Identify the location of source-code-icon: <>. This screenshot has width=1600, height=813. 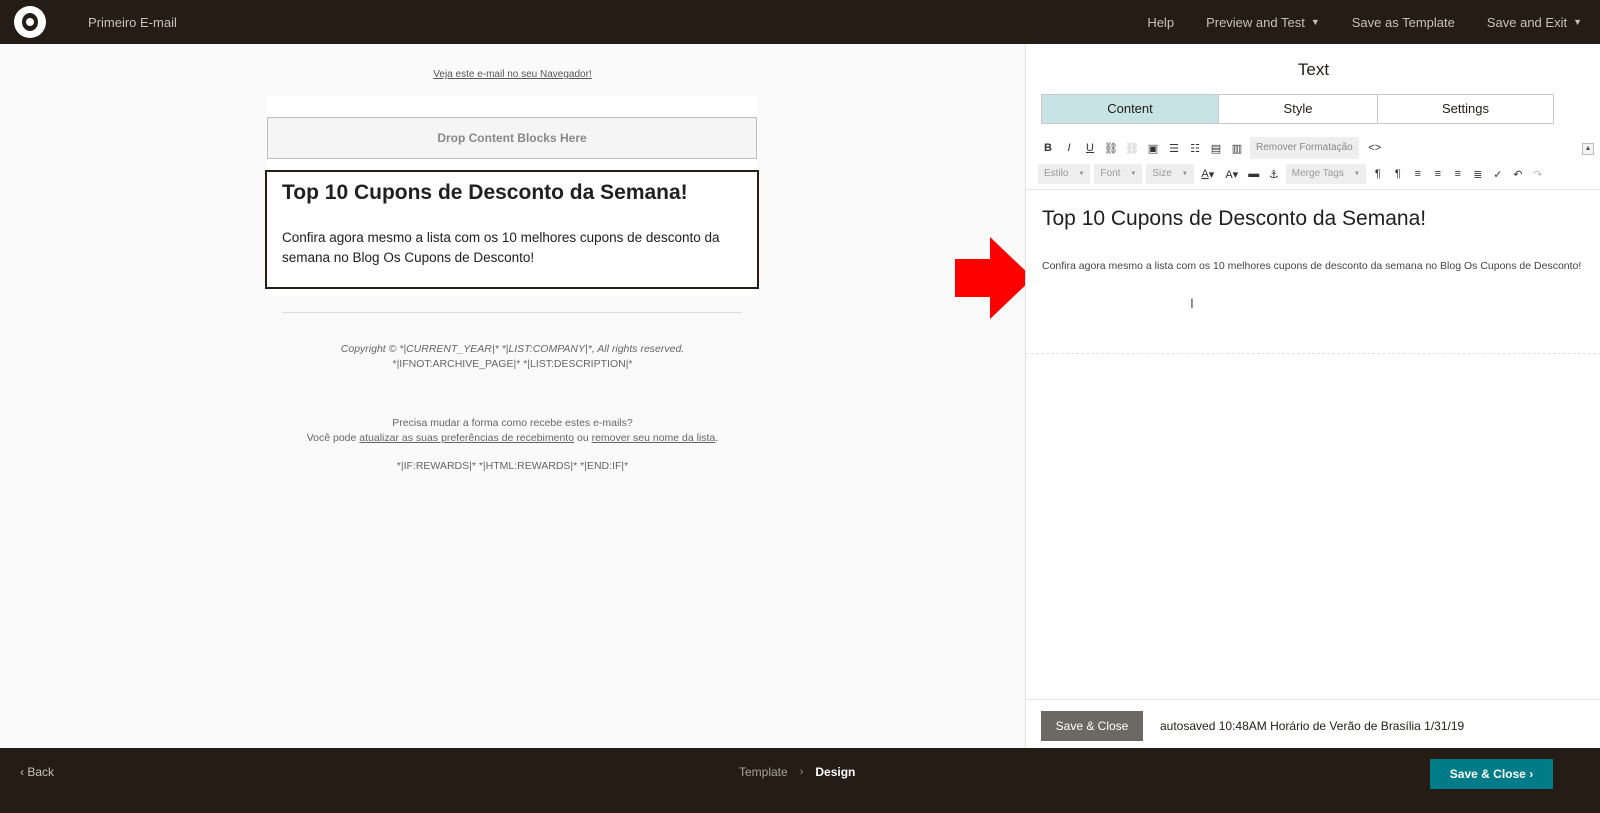
(1375, 148).